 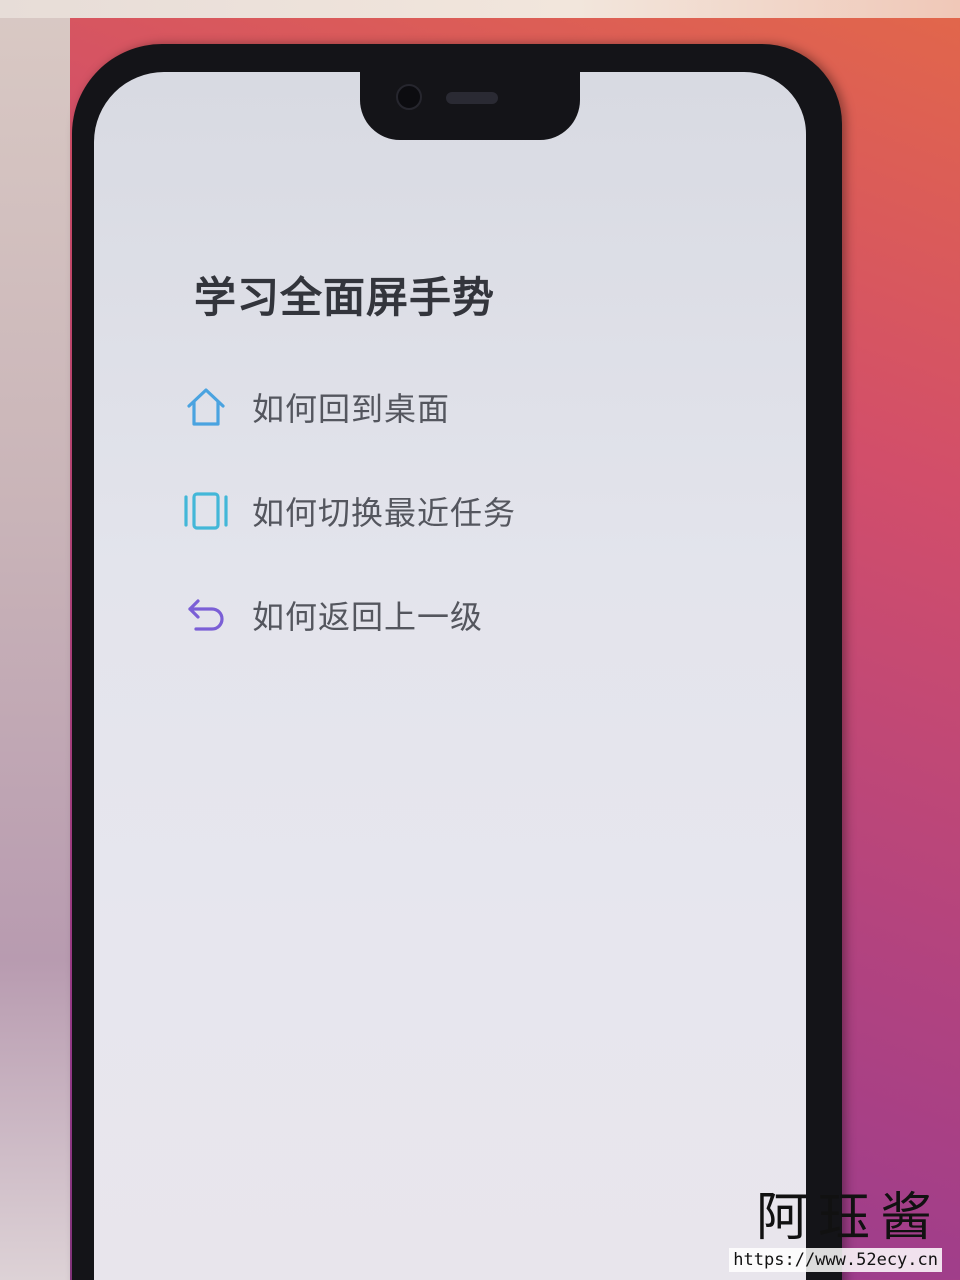 What do you see at coordinates (848, 1218) in the screenshot?
I see `watermark-name: 阿珏酱` at bounding box center [848, 1218].